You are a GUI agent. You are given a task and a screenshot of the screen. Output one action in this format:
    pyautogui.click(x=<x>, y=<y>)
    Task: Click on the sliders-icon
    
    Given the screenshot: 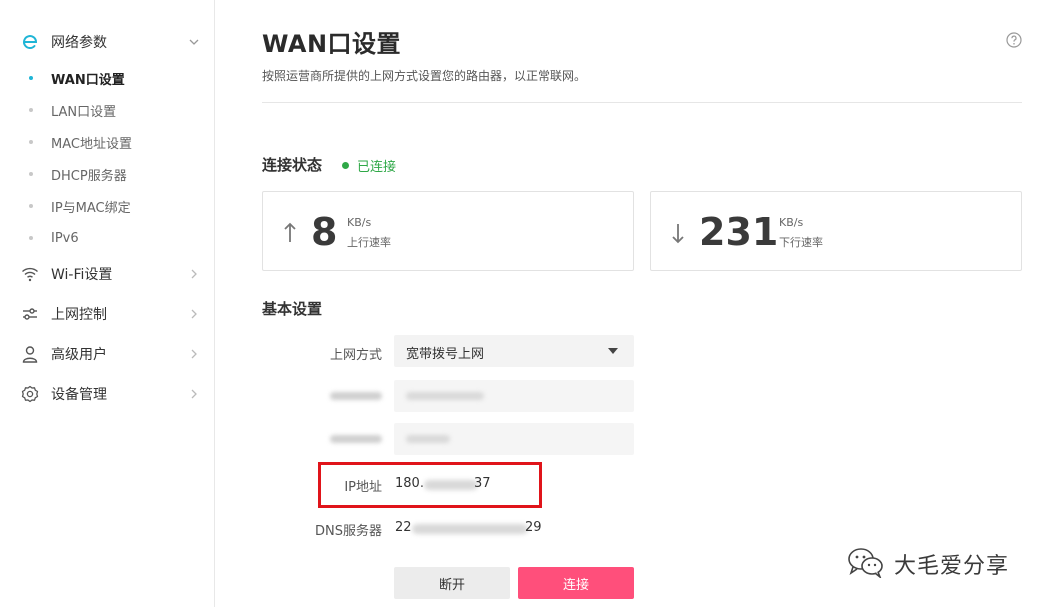 What is the action you would take?
    pyautogui.click(x=30, y=314)
    